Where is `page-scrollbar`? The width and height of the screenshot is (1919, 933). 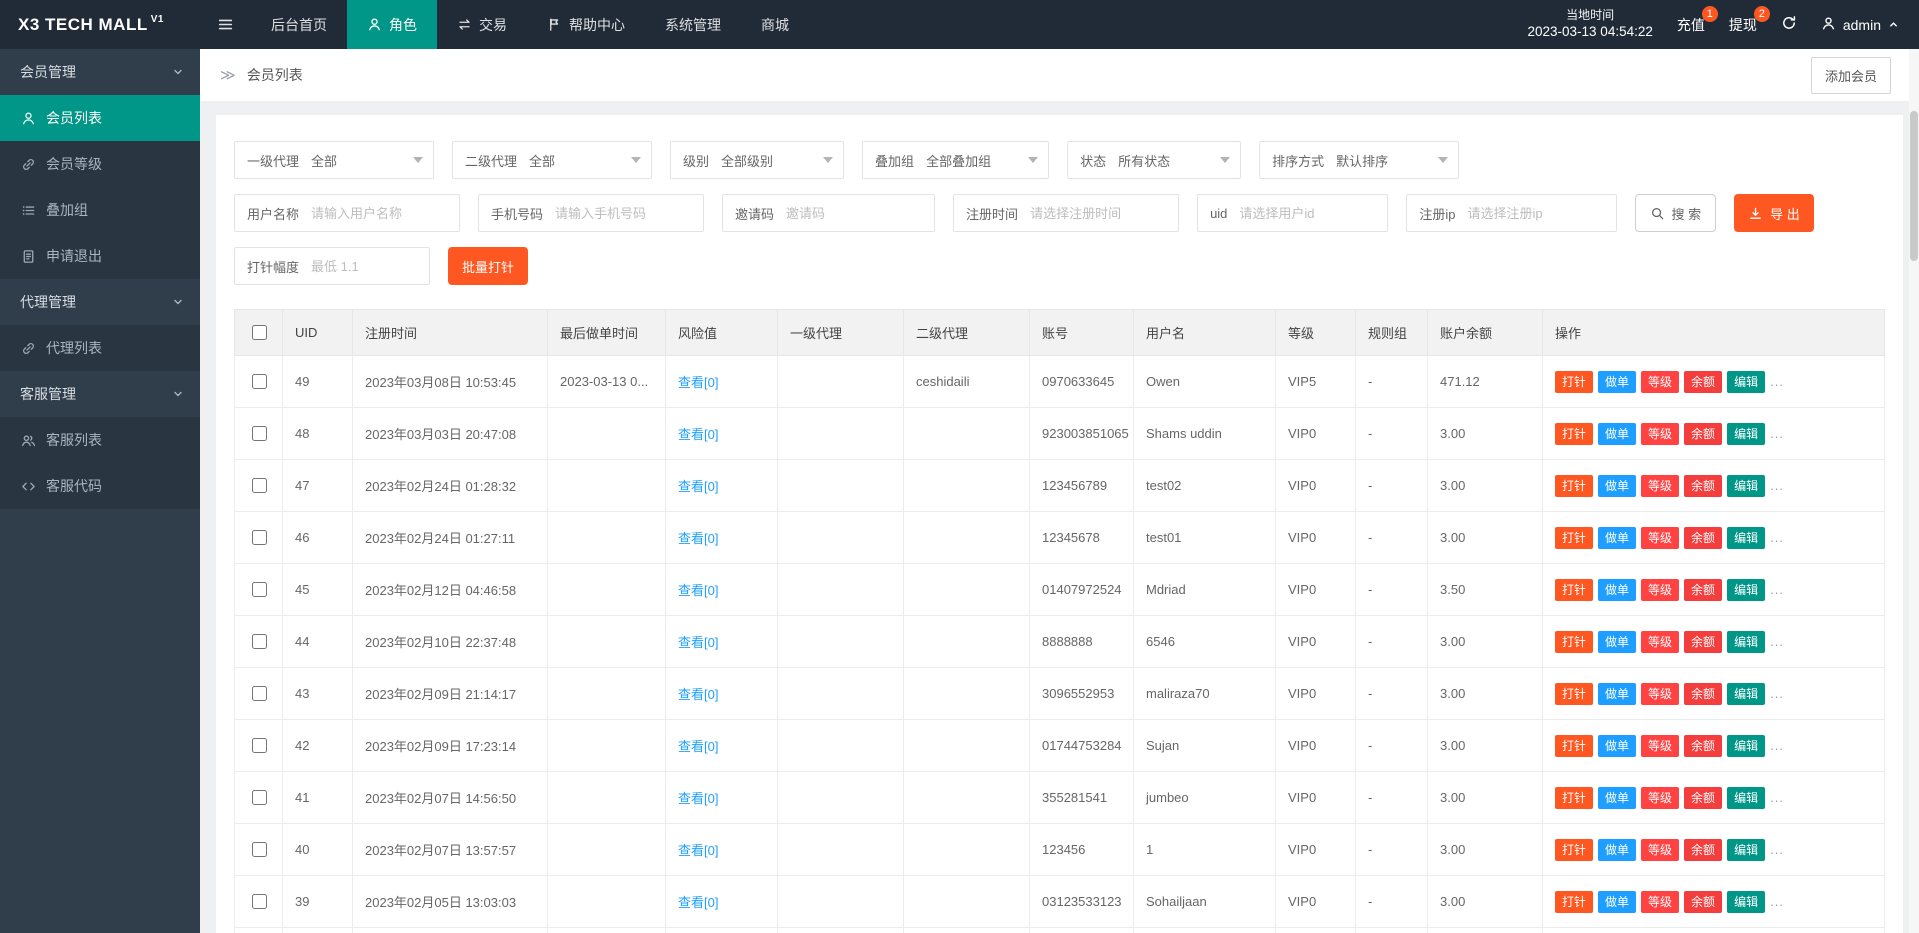
page-scrollbar is located at coordinates (1914, 491).